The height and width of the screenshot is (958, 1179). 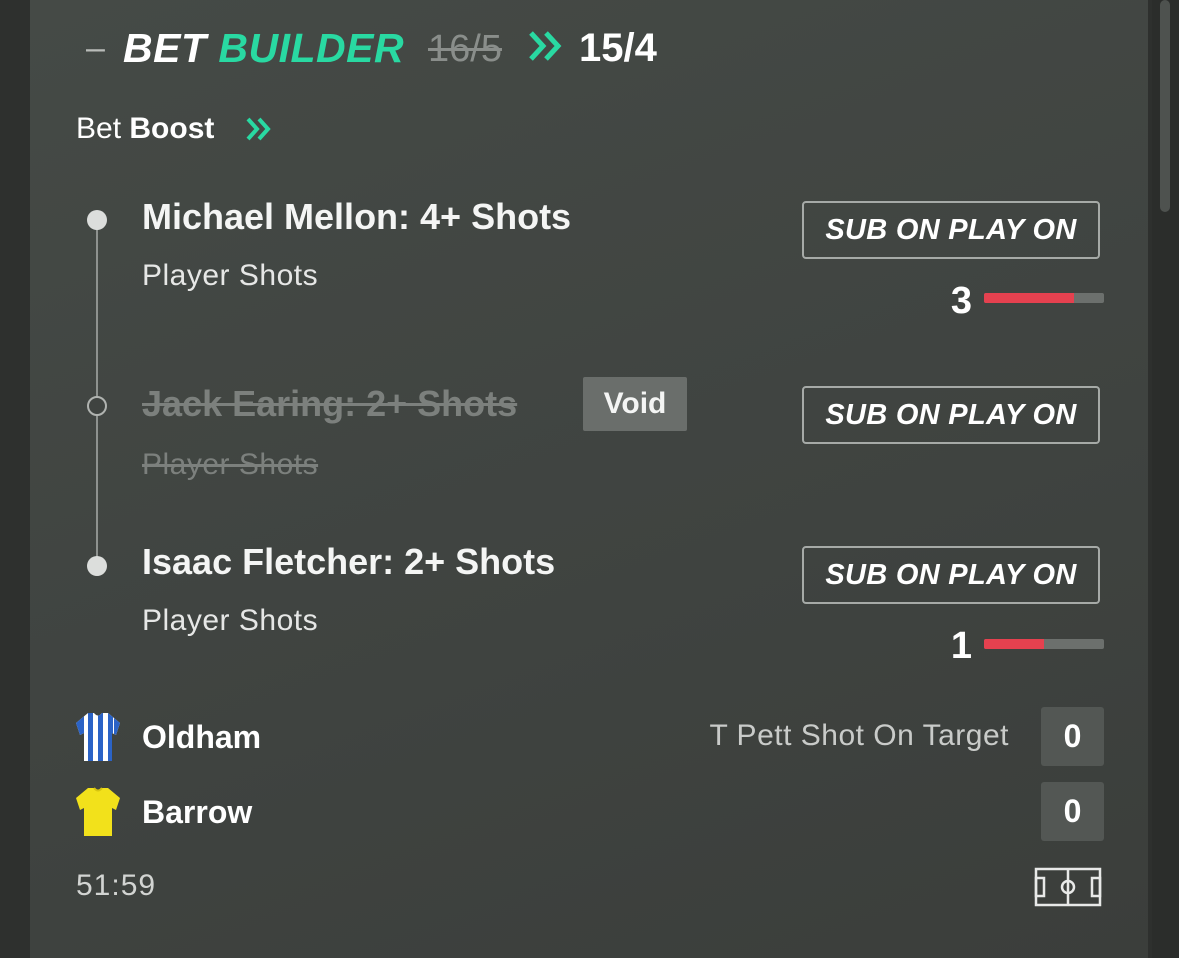 I want to click on home-score: 0, so click(x=1072, y=736).